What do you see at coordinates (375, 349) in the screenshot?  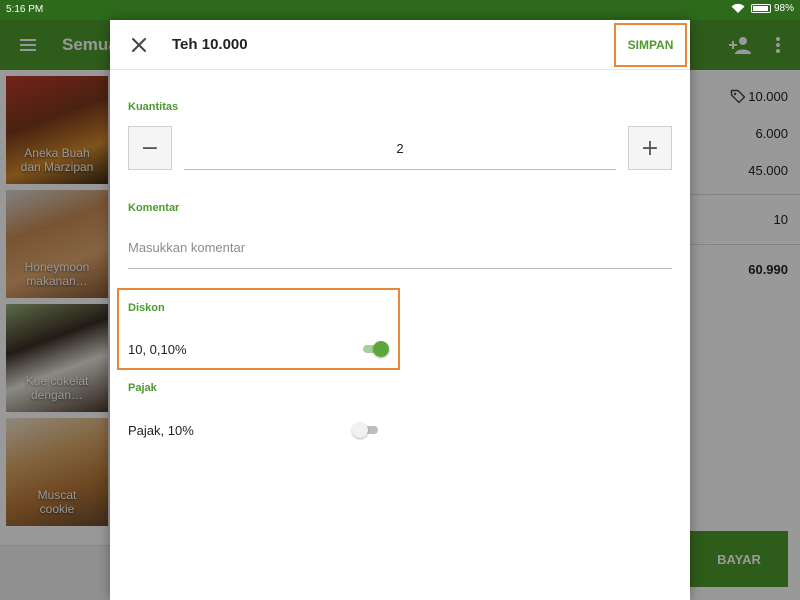 I see `discount-toggle` at bounding box center [375, 349].